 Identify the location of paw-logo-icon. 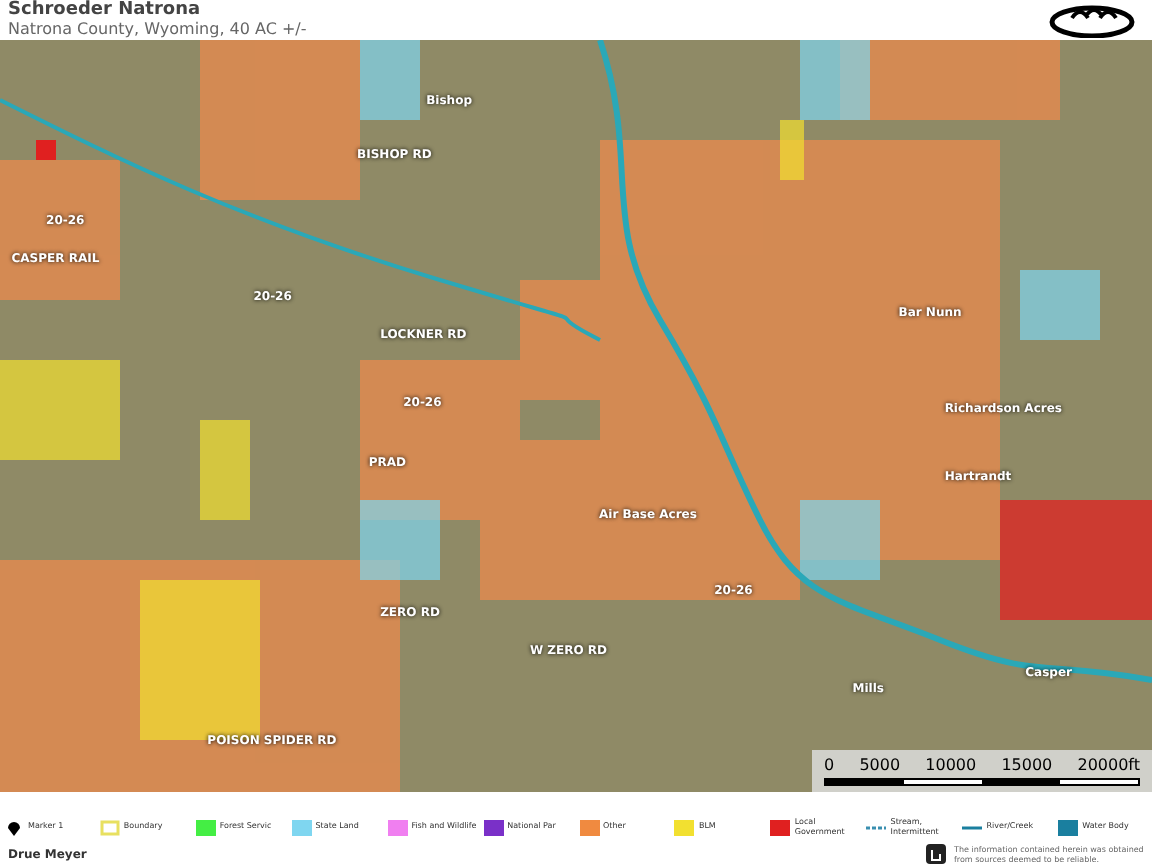
(1092, 19).